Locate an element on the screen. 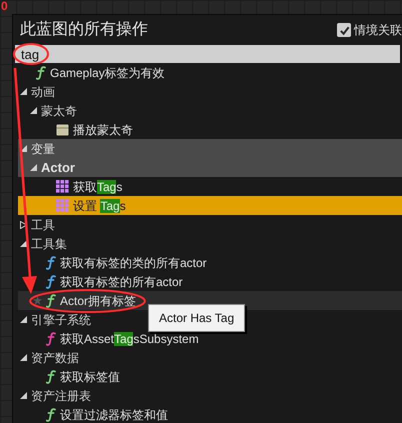 This screenshot has height=423, width=402. category-label: 引擎子系统 is located at coordinates (61, 319).